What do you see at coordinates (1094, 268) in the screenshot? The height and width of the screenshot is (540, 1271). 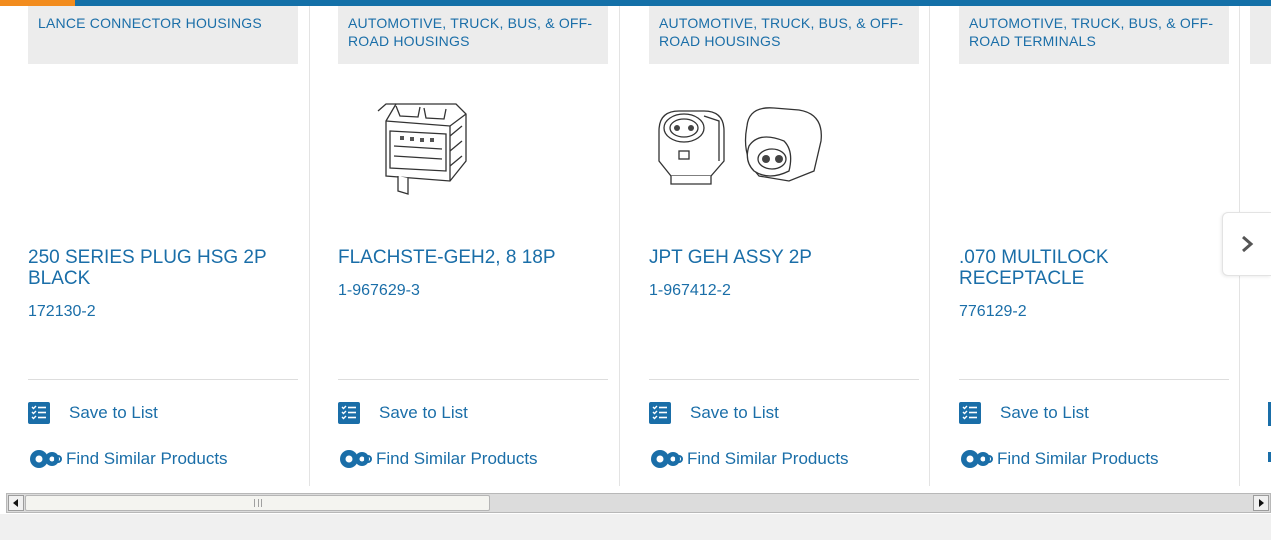 I see `product-title: .070 MULTILOCK RECEPTACLE` at bounding box center [1094, 268].